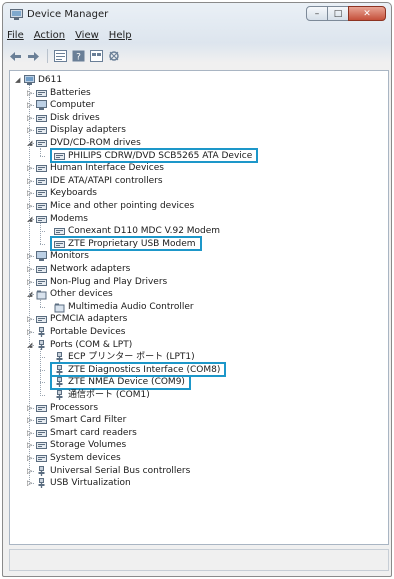  I want to click on tree-category-item: ◢ Ports (COM & LPT), so click(80, 345).